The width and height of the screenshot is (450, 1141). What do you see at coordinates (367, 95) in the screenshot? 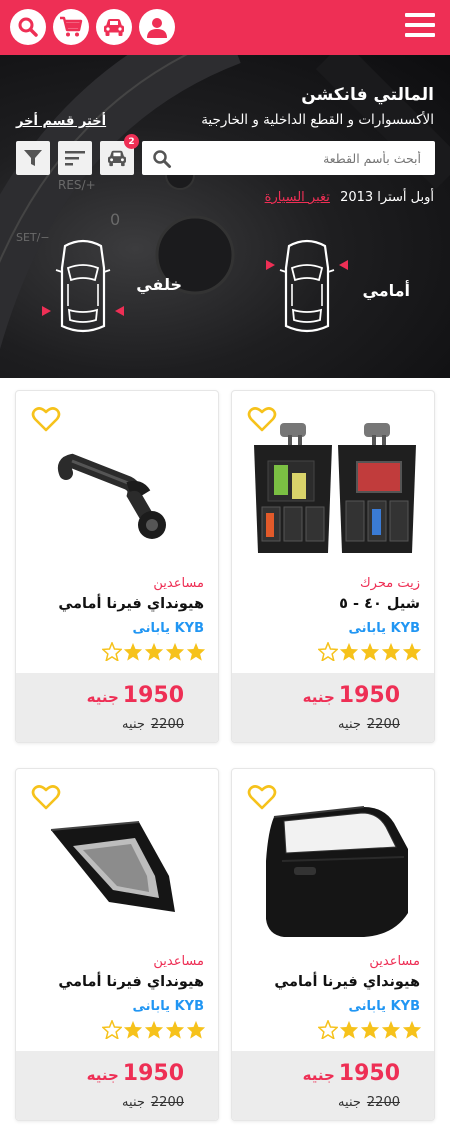
I see `page-title: المالتي فانكشن` at bounding box center [367, 95].